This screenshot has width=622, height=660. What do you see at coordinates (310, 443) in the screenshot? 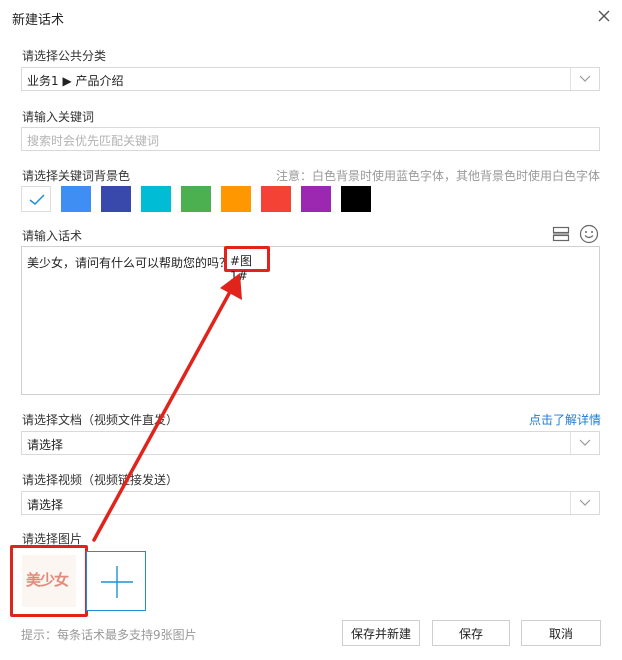
I see `document-select: 请选择` at bounding box center [310, 443].